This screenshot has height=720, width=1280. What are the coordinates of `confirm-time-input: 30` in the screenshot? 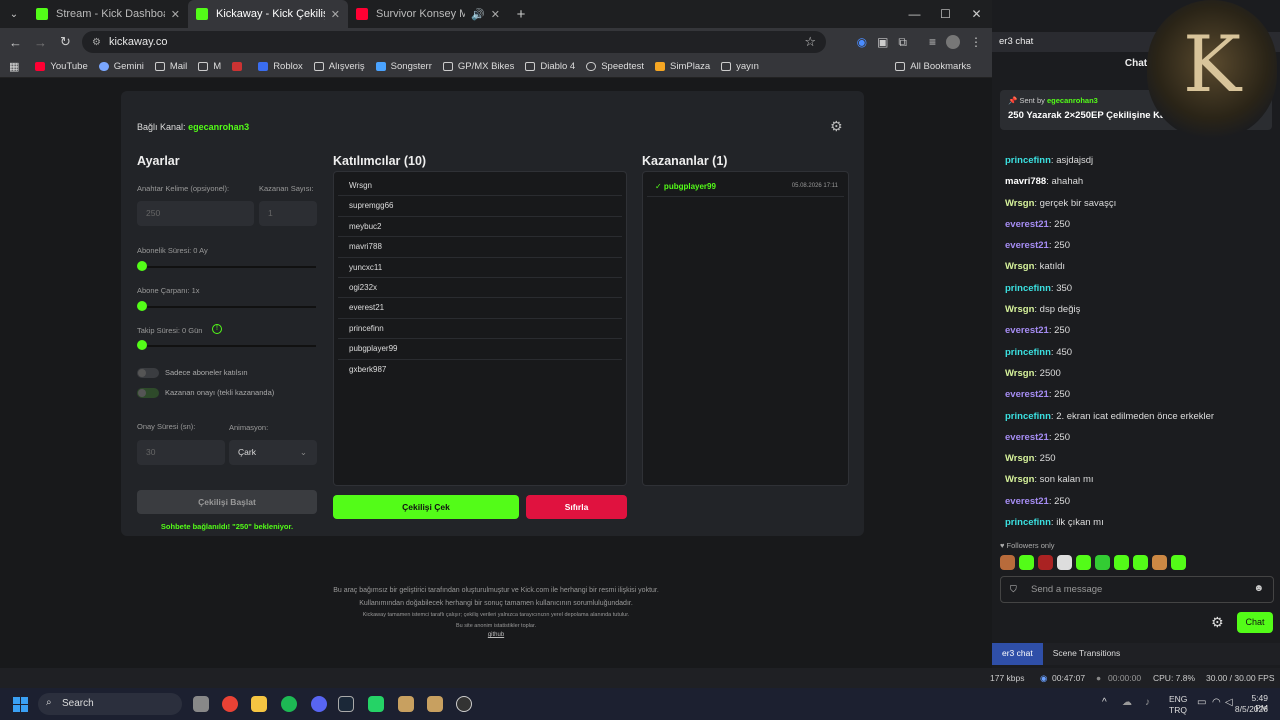 It's located at (181, 452).